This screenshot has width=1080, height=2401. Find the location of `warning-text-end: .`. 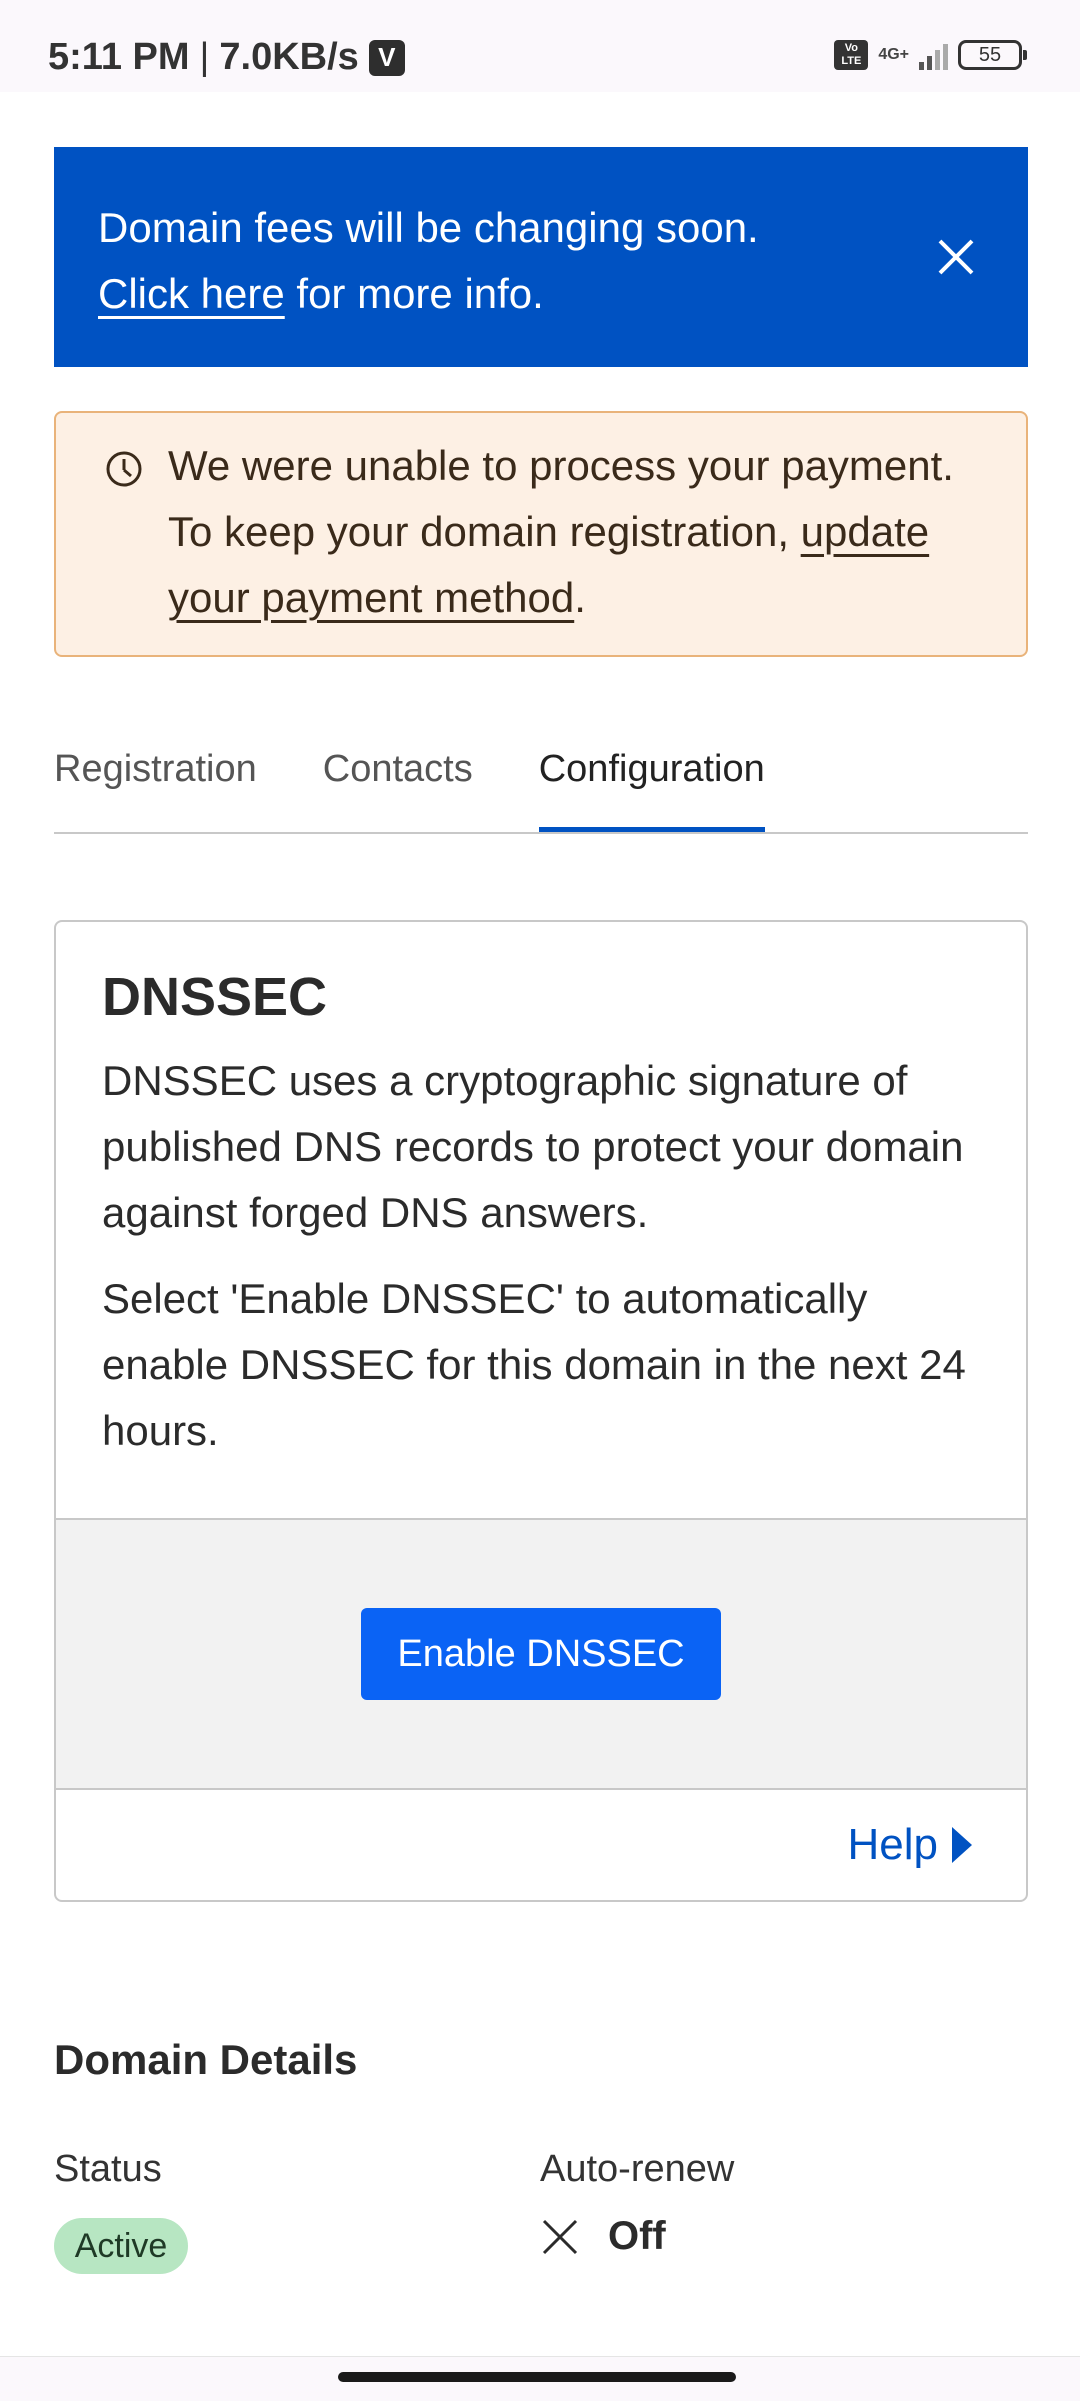

warning-text-end: . is located at coordinates (580, 597).